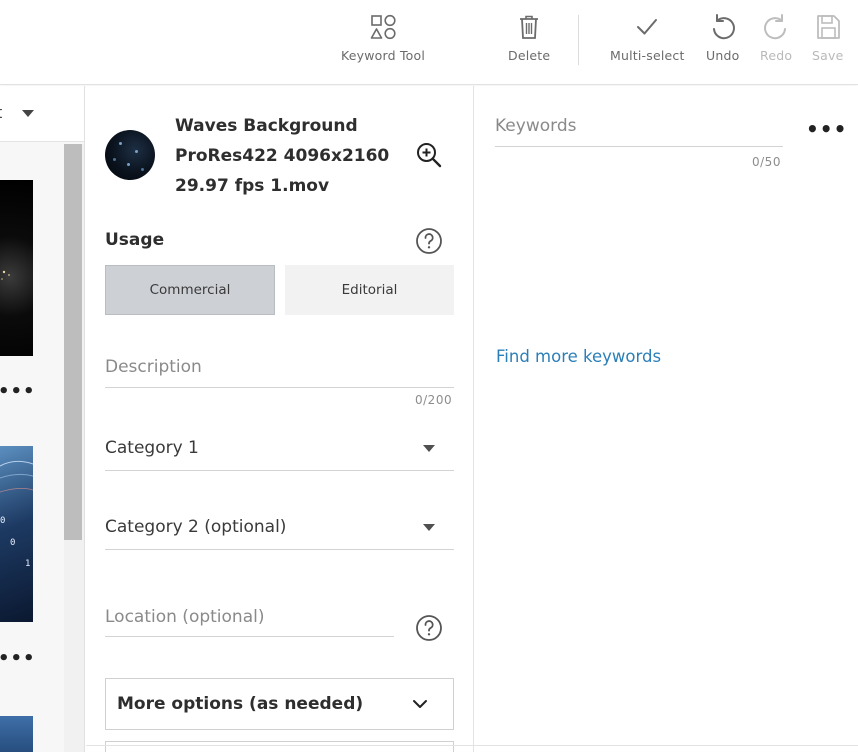 This screenshot has height=752, width=858. What do you see at coordinates (383, 55) in the screenshot?
I see `keyword-tool-label: Keyword Tool` at bounding box center [383, 55].